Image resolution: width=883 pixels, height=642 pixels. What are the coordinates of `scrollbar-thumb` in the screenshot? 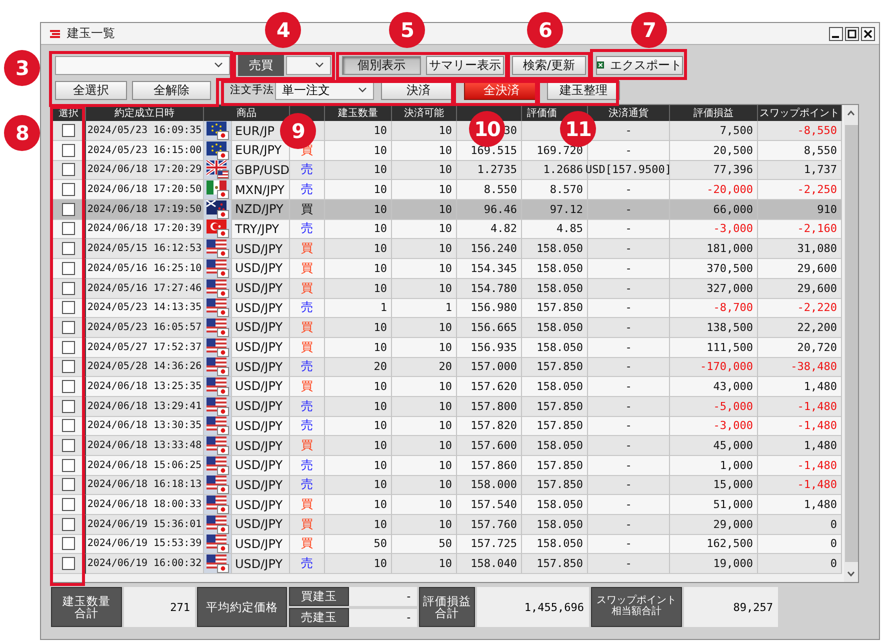 It's located at (851, 343).